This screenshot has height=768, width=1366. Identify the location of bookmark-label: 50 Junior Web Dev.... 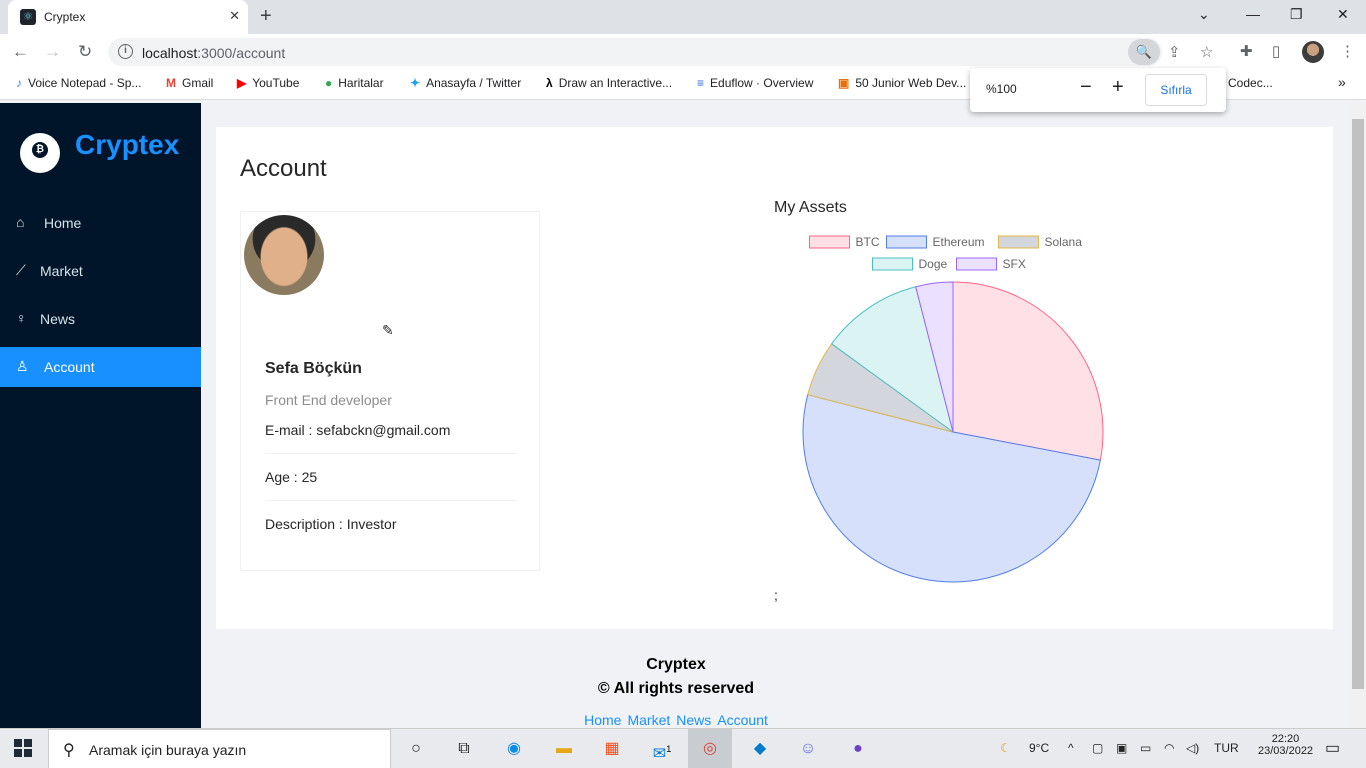
(911, 83).